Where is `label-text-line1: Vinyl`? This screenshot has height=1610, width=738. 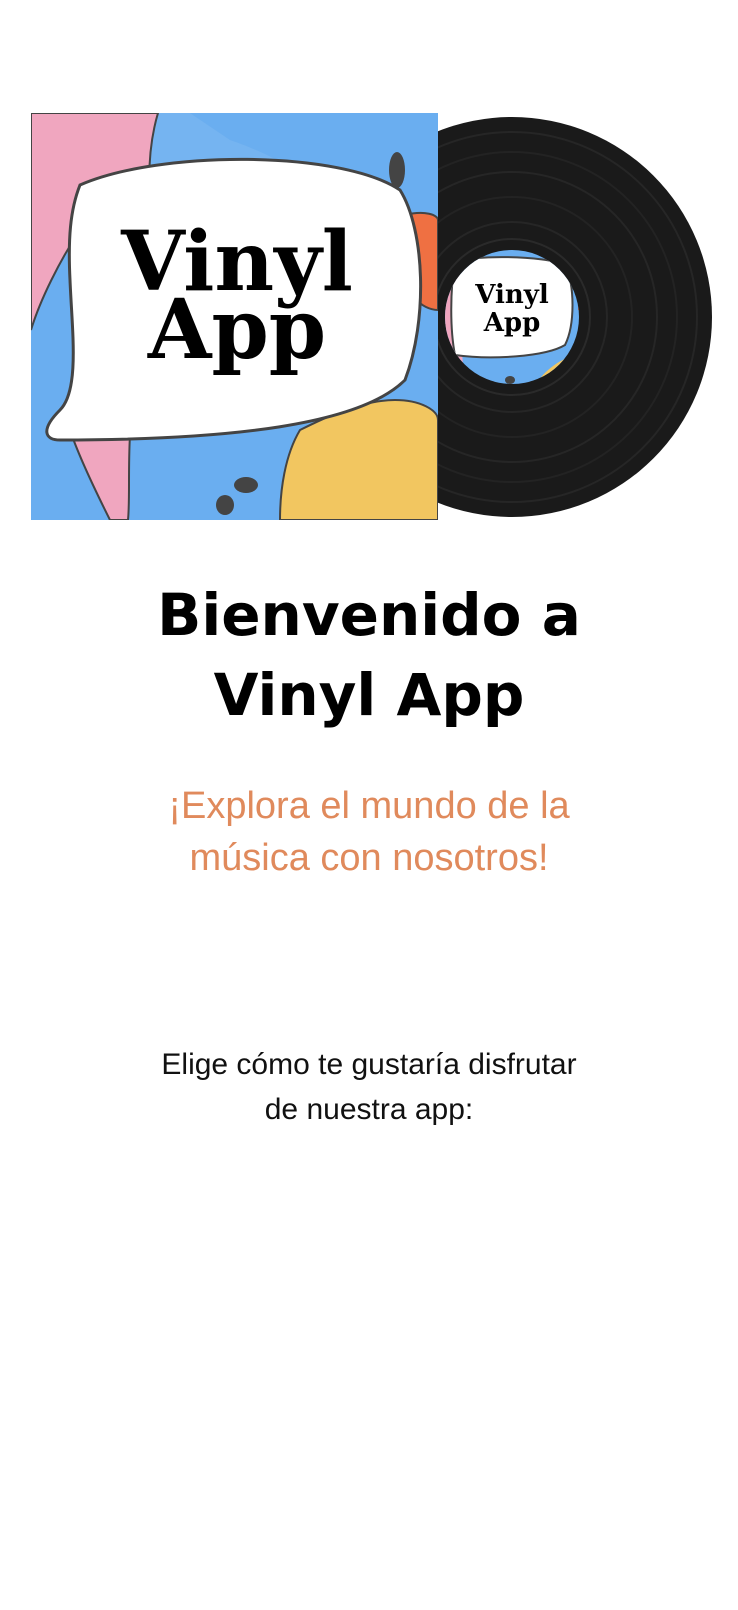 label-text-line1: Vinyl is located at coordinates (511, 295).